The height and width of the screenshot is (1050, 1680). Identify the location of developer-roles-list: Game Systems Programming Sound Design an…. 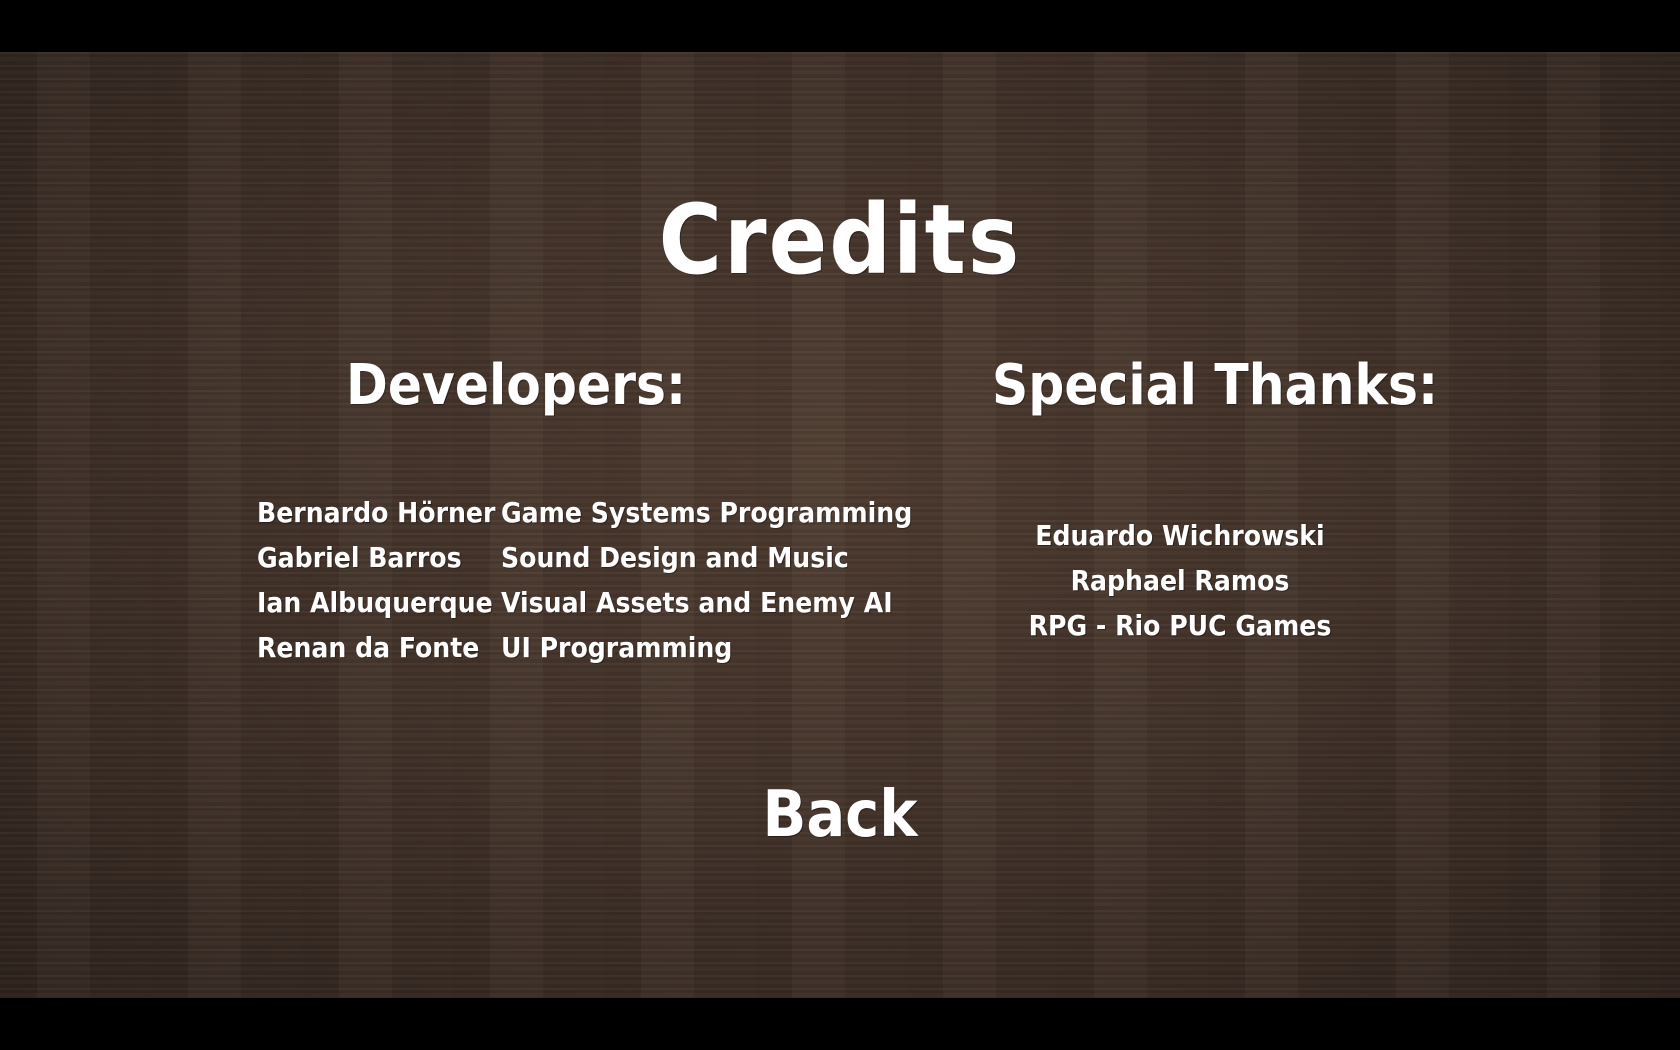
(706, 580).